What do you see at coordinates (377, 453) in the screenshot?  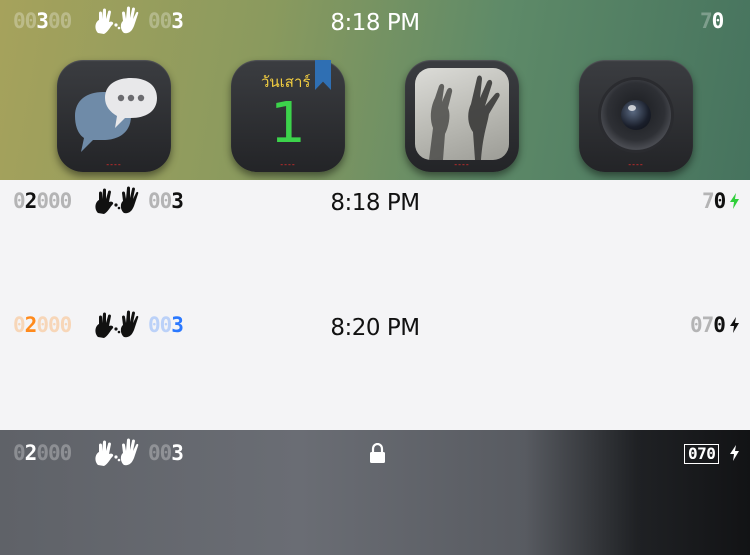 I see `lock-icon` at bounding box center [377, 453].